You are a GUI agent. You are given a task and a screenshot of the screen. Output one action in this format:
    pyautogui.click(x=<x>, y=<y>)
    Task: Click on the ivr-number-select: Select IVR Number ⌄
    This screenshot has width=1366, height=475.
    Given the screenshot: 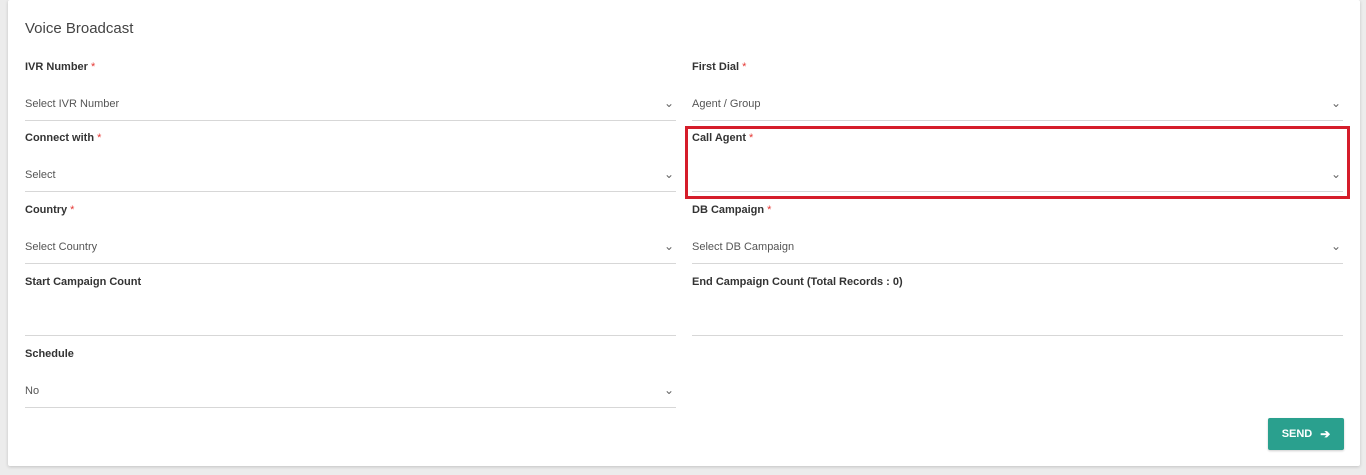 What is the action you would take?
    pyautogui.click(x=350, y=105)
    